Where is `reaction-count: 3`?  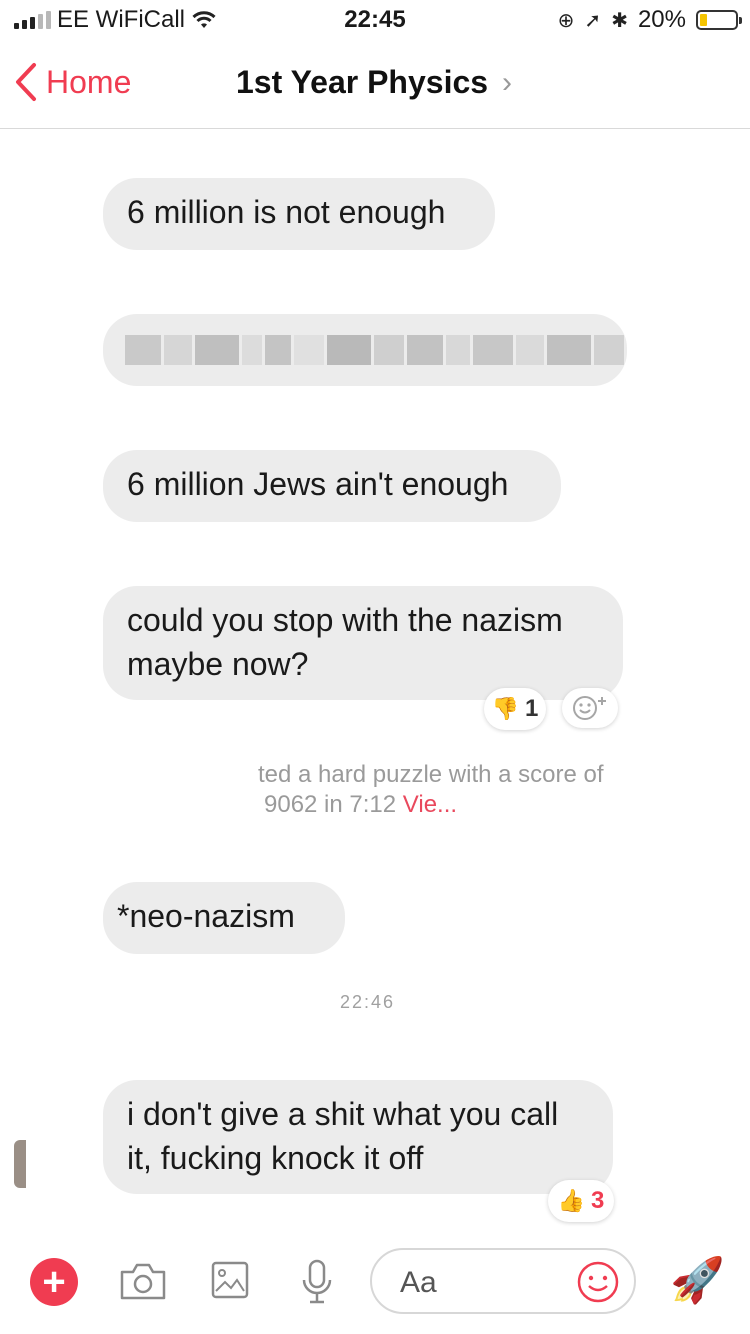 reaction-count: 3 is located at coordinates (598, 1200).